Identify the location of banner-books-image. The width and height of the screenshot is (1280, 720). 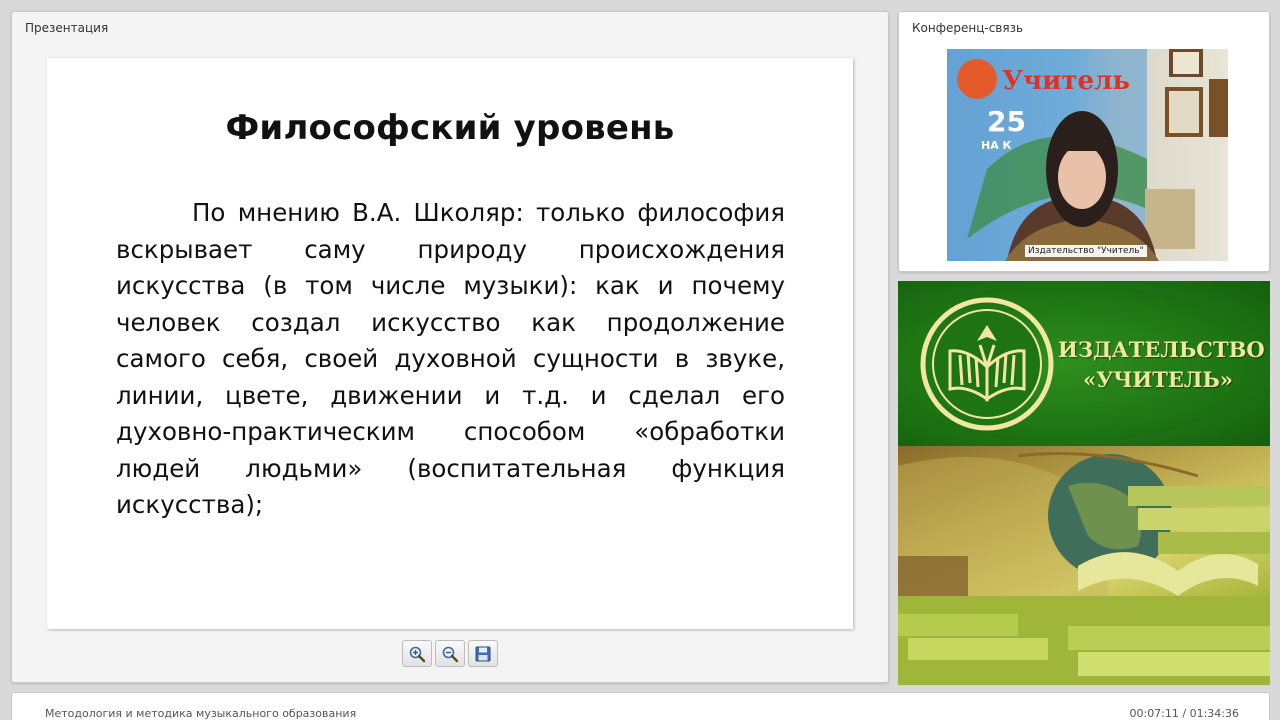
(1084, 565).